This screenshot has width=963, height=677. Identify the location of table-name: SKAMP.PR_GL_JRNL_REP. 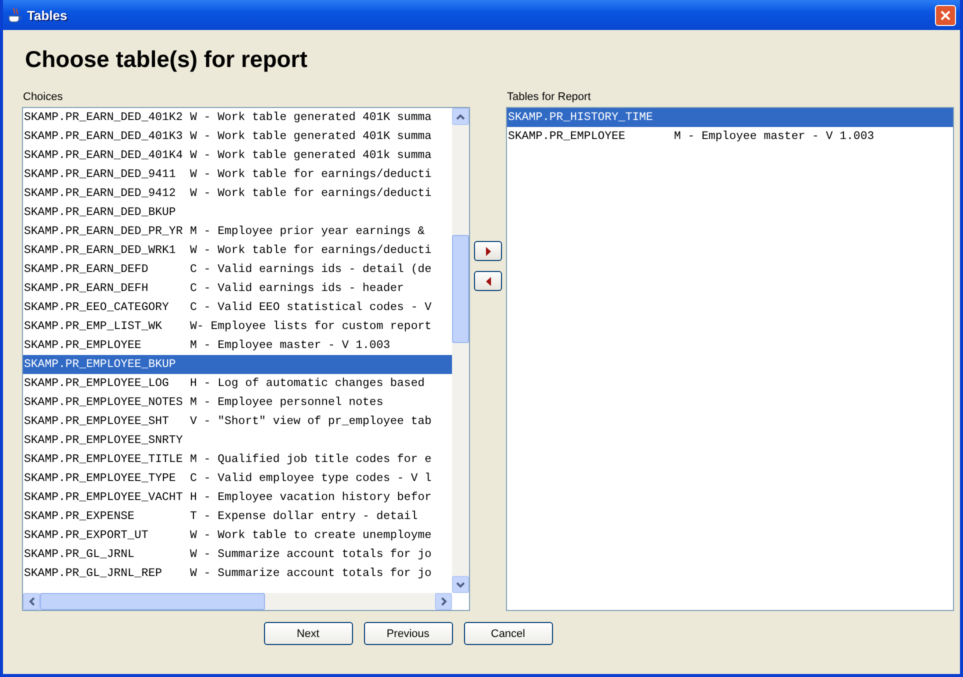
(94, 573).